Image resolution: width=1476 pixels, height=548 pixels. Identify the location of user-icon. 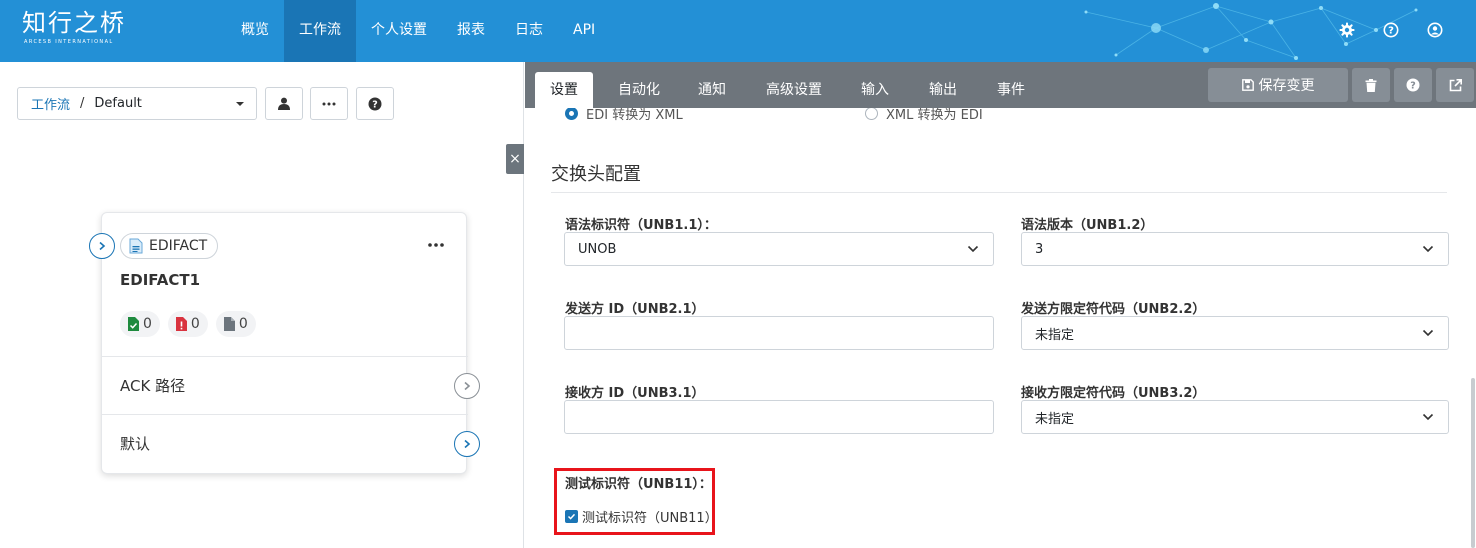
(284, 103).